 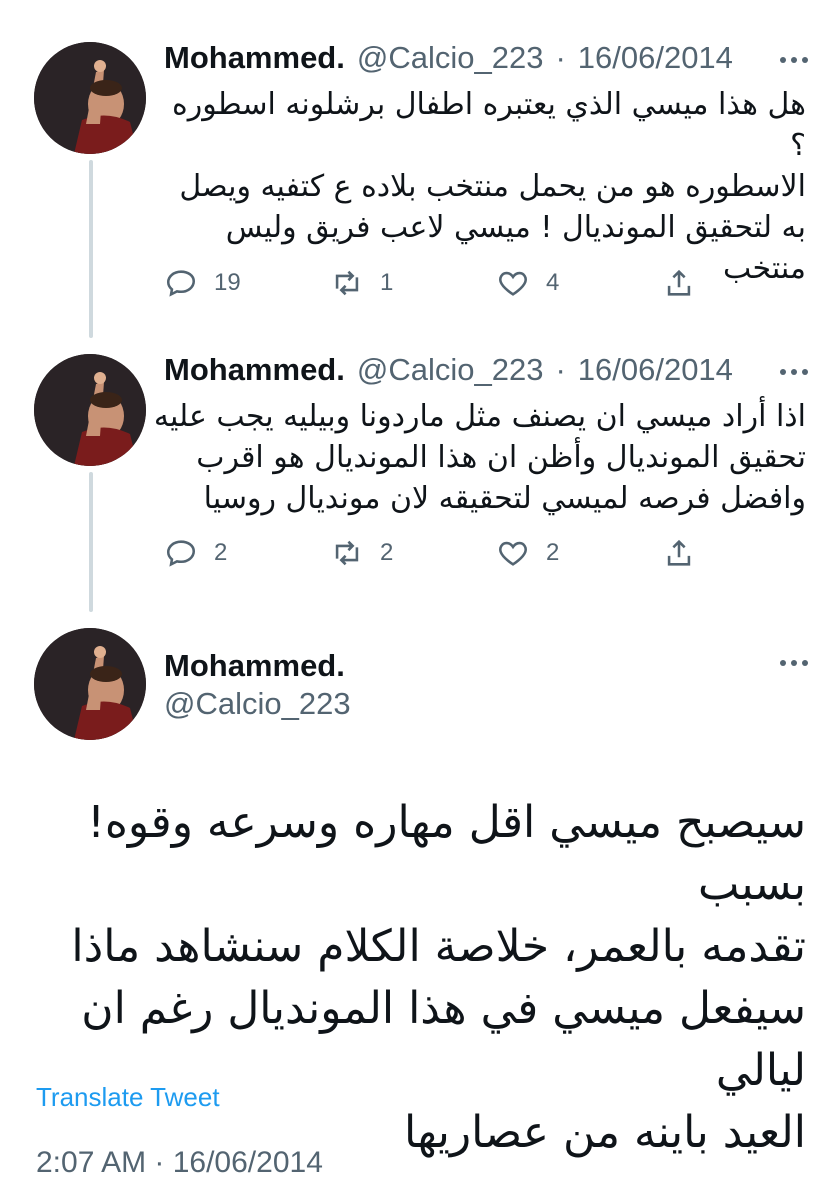 I want to click on like-button: 4, so click(x=527, y=283).